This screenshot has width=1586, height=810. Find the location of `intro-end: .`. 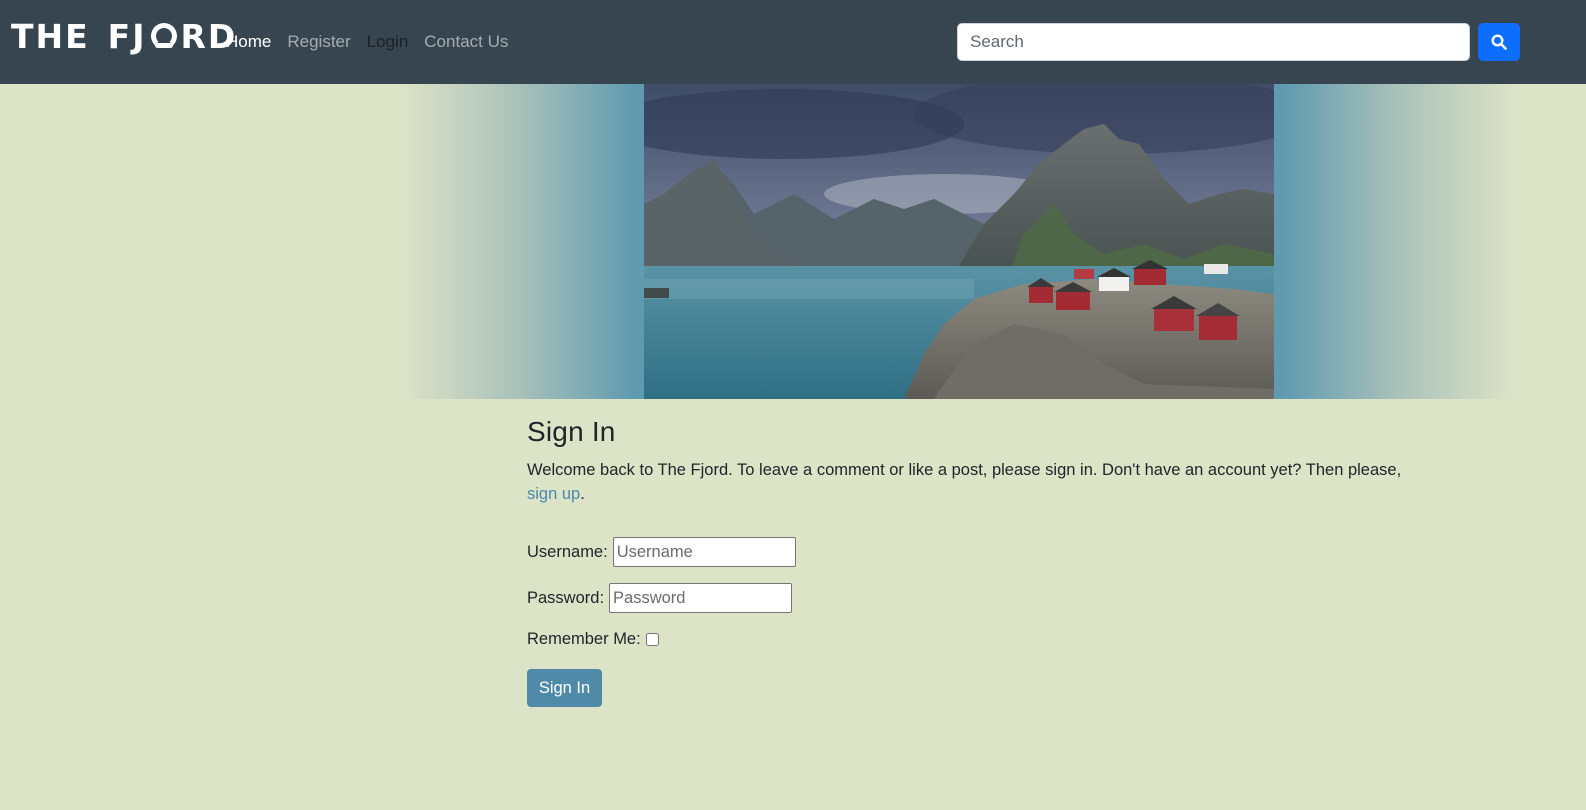

intro-end: . is located at coordinates (582, 494).